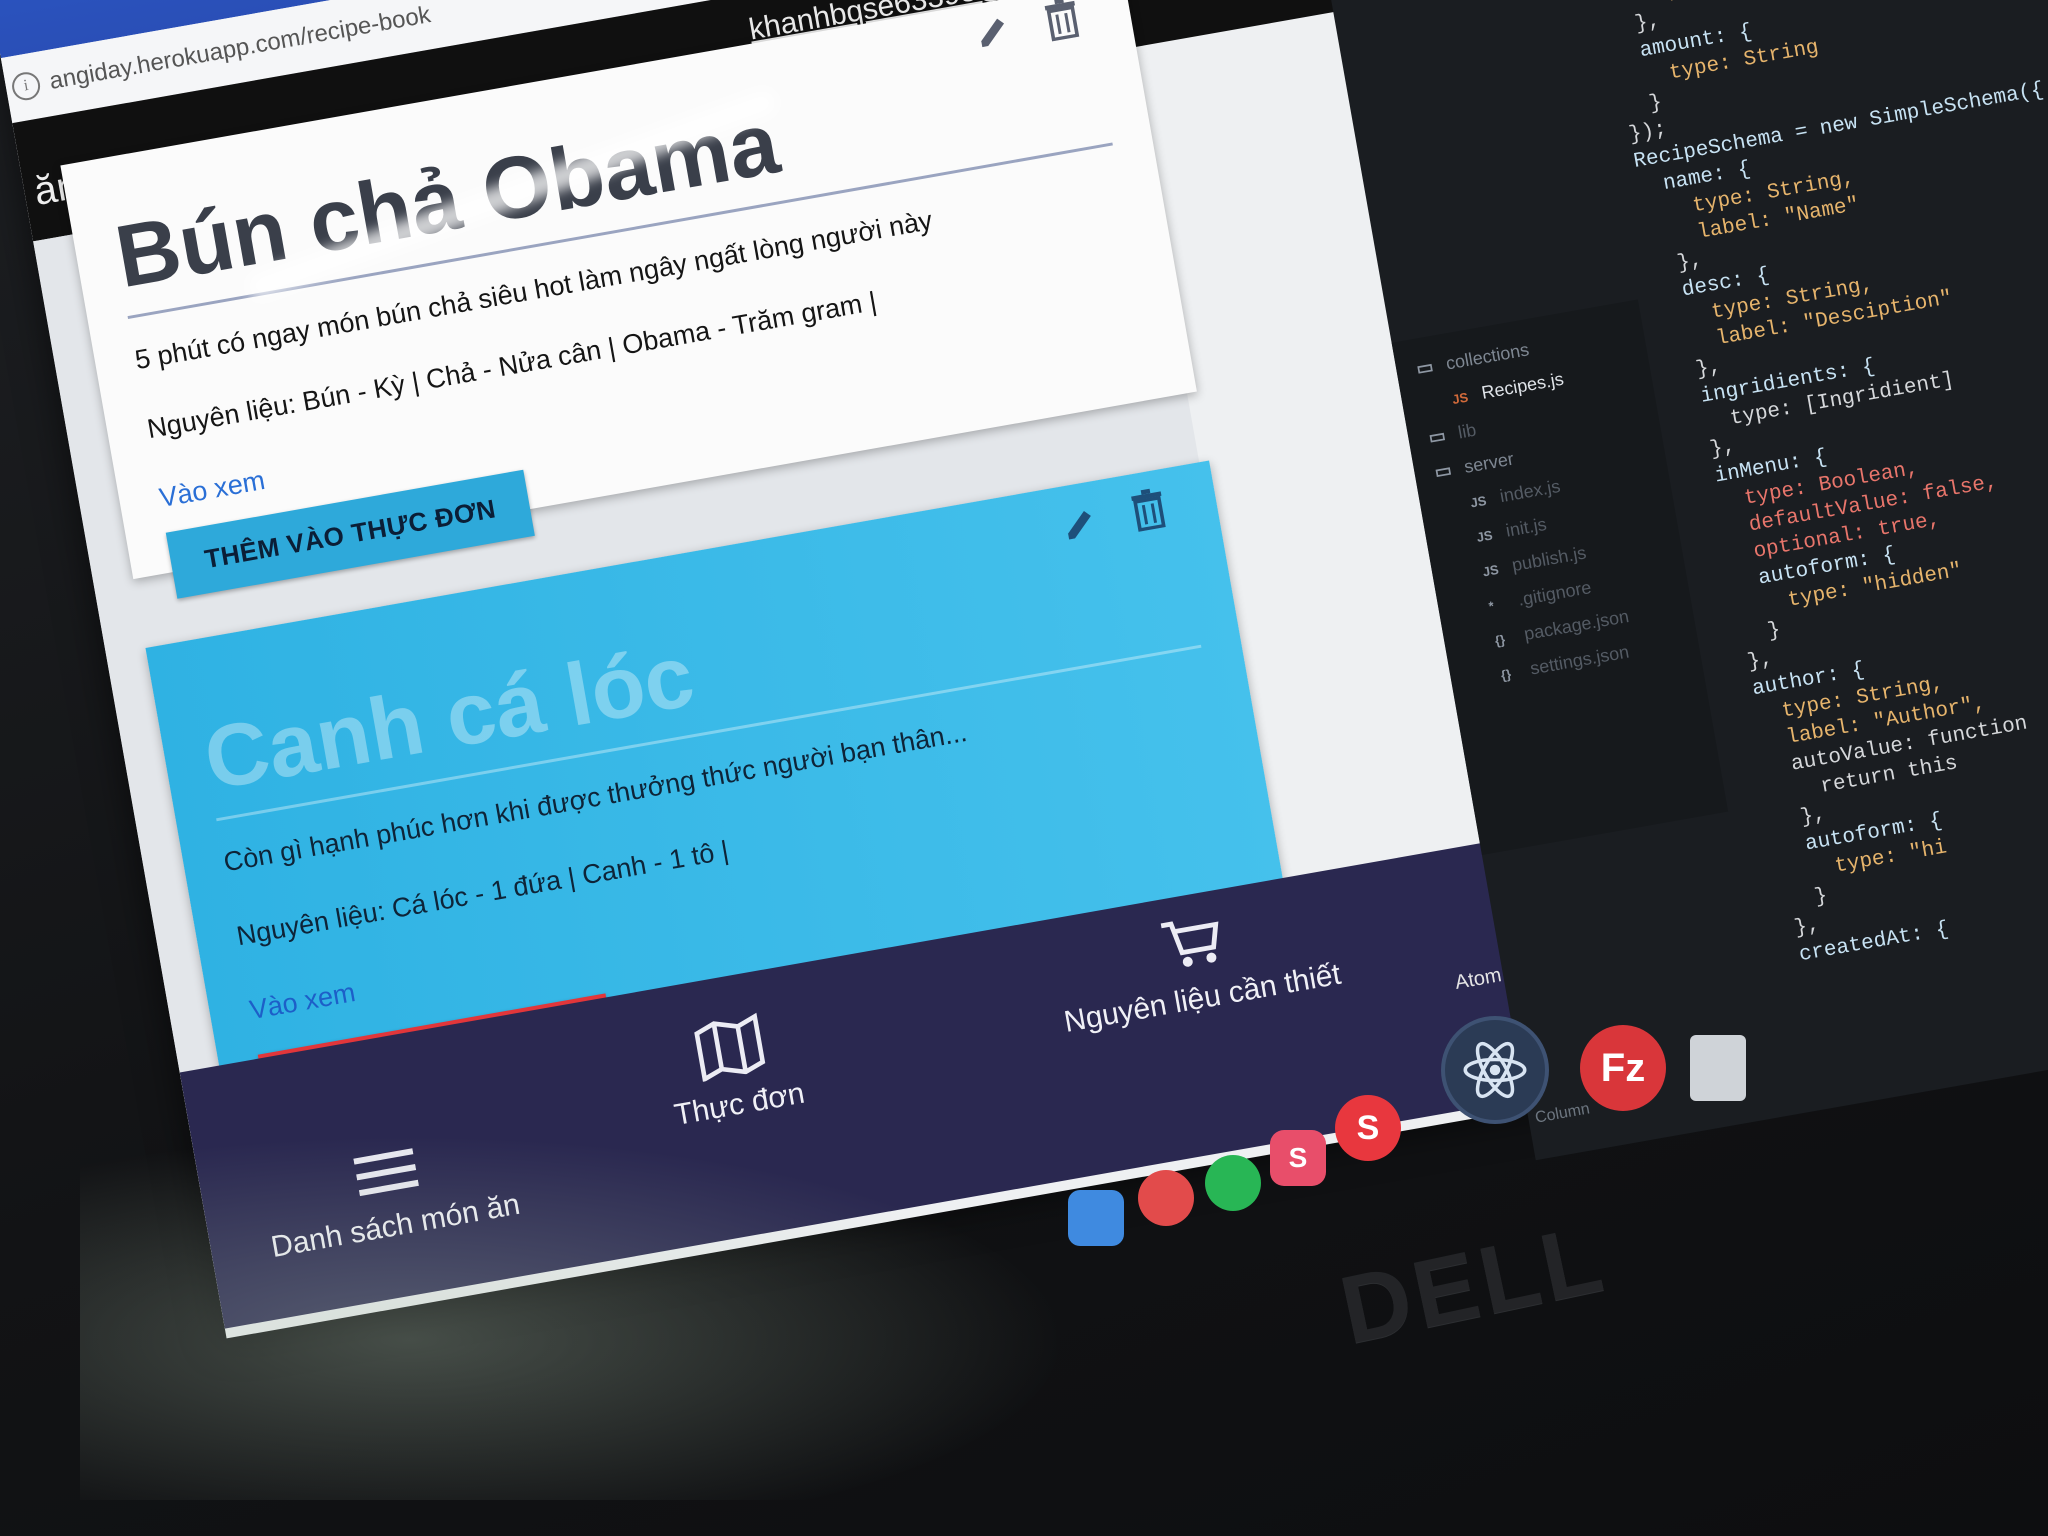 The image size is (2048, 1536). I want to click on tree-file-recipes-js: JS Recipes.js, so click(1507, 389).